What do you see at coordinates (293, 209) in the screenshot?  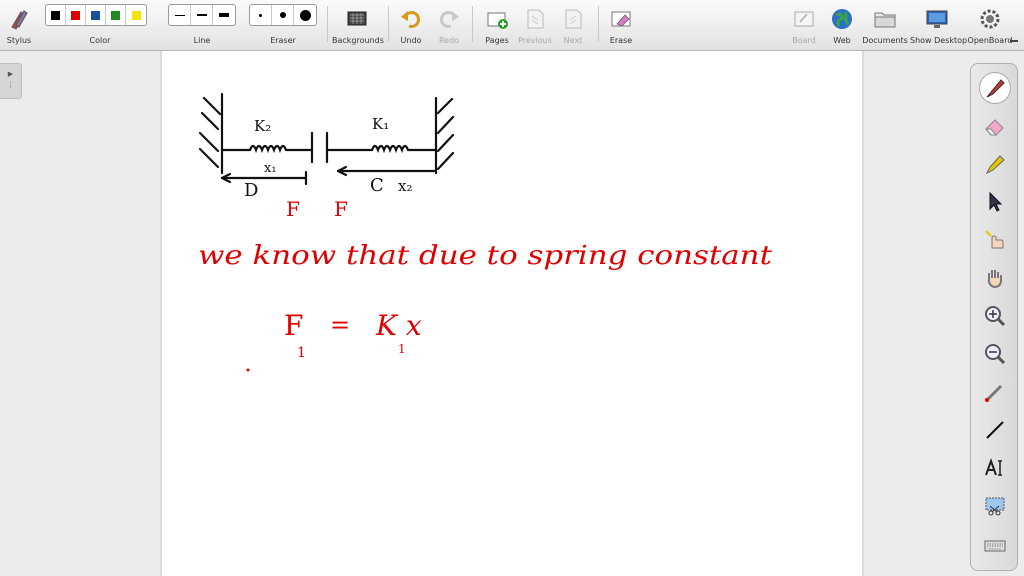 I see `force-label-left: F` at bounding box center [293, 209].